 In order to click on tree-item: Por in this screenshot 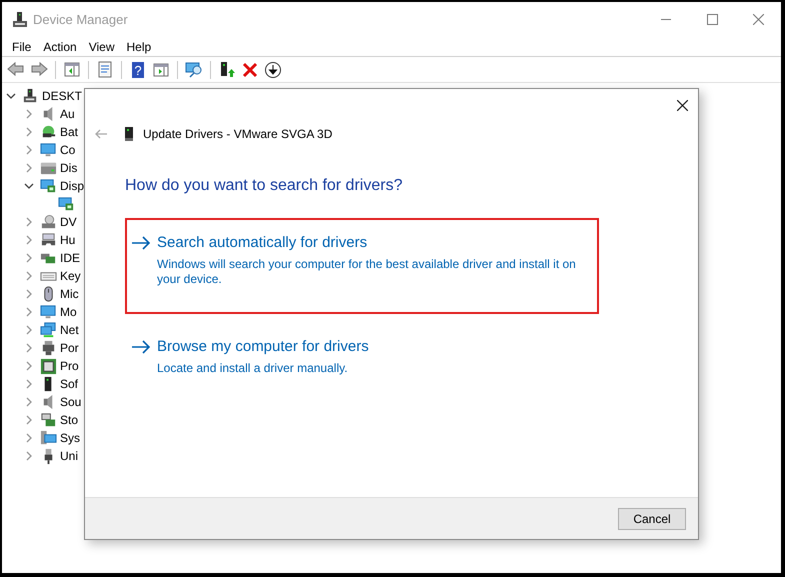, I will do `click(69, 348)`.